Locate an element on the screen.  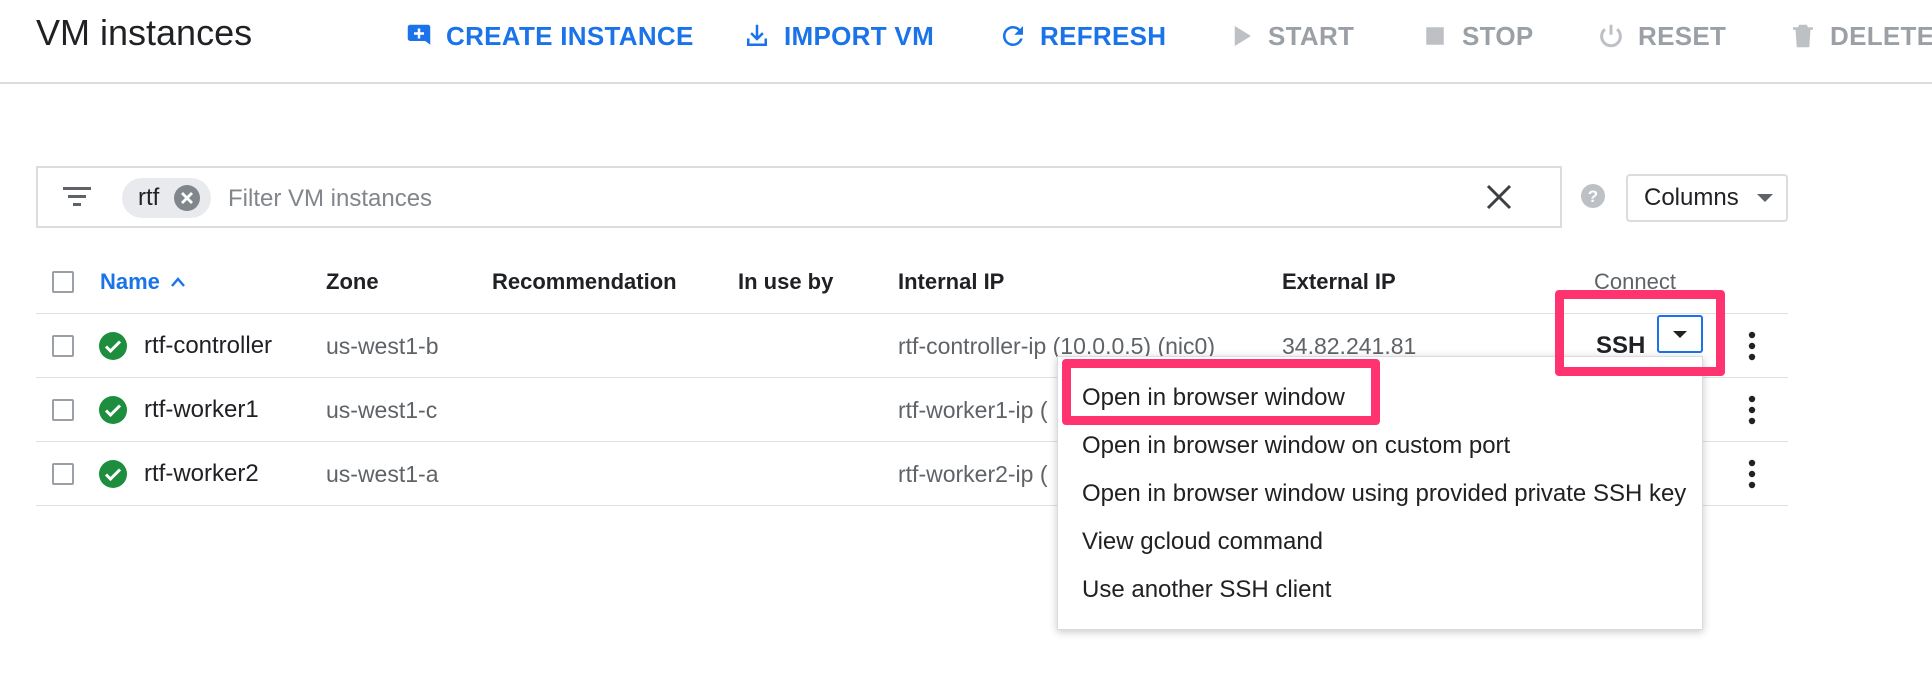
select-all-checkbox is located at coordinates (63, 282).